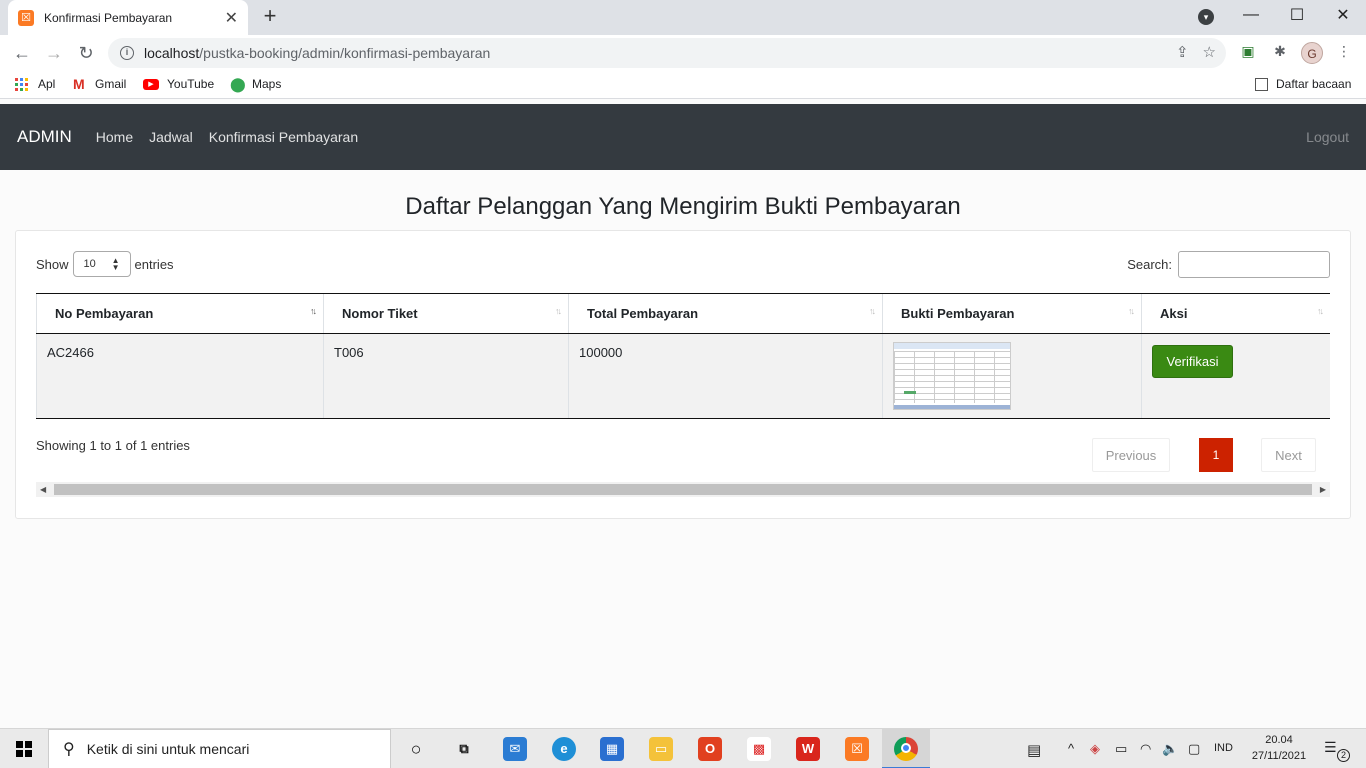 This screenshot has width=1366, height=768. I want to click on gift-icon: ▩, so click(759, 749).